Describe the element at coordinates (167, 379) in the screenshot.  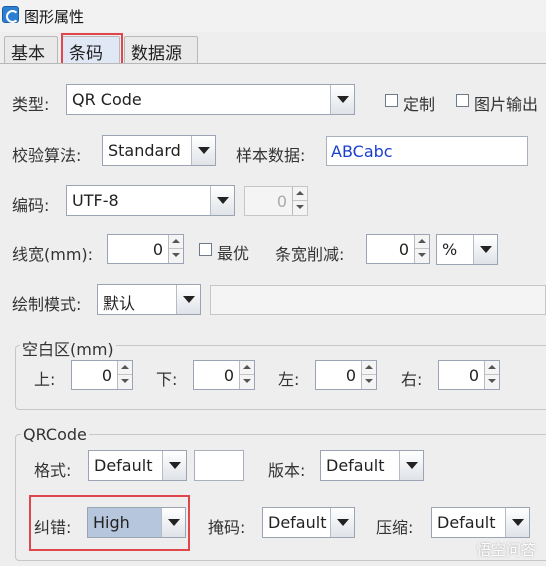
I see `quiet-bottom-label: 下:` at that location.